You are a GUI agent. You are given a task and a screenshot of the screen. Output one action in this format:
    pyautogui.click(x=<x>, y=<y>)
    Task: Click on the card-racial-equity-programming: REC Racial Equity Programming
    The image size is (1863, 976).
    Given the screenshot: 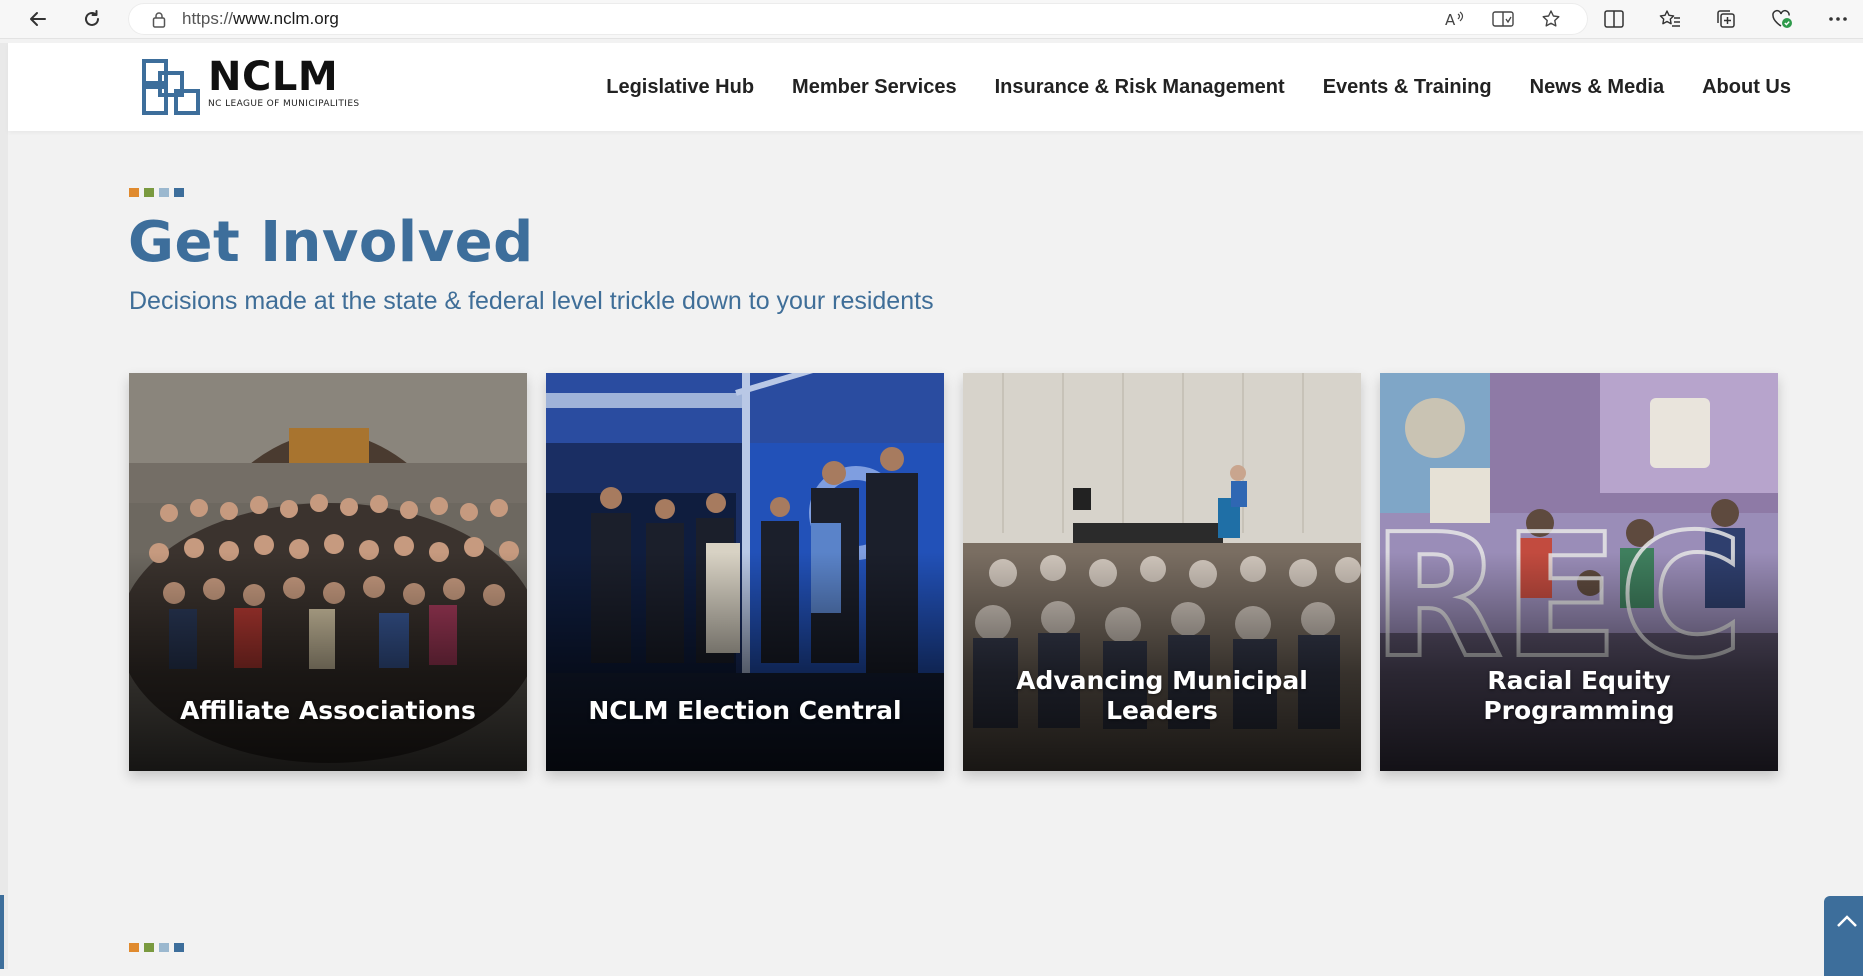 What is the action you would take?
    pyautogui.click(x=1579, y=572)
    